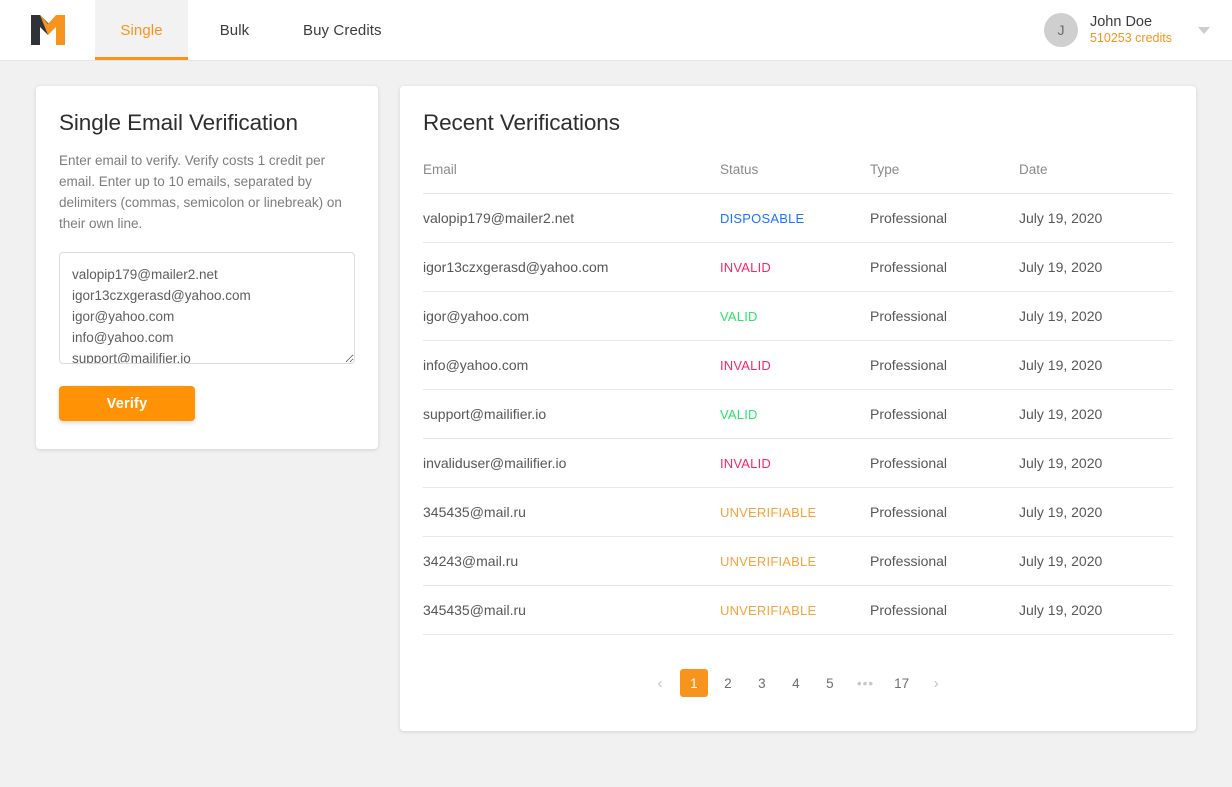 Image resolution: width=1232 pixels, height=787 pixels. Describe the element at coordinates (571, 316) in the screenshot. I see `cell-email: igor@yahoo.com` at that location.